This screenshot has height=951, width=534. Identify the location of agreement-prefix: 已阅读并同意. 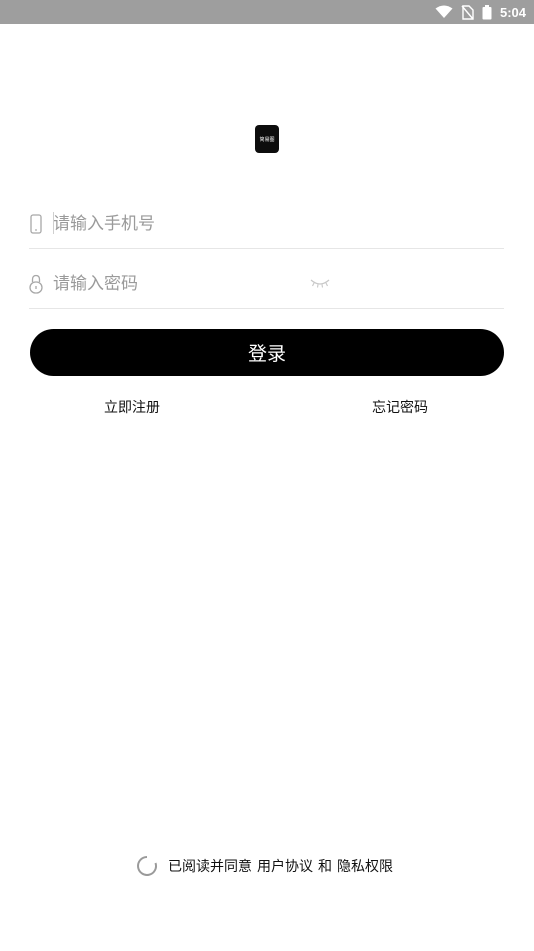
(210, 867).